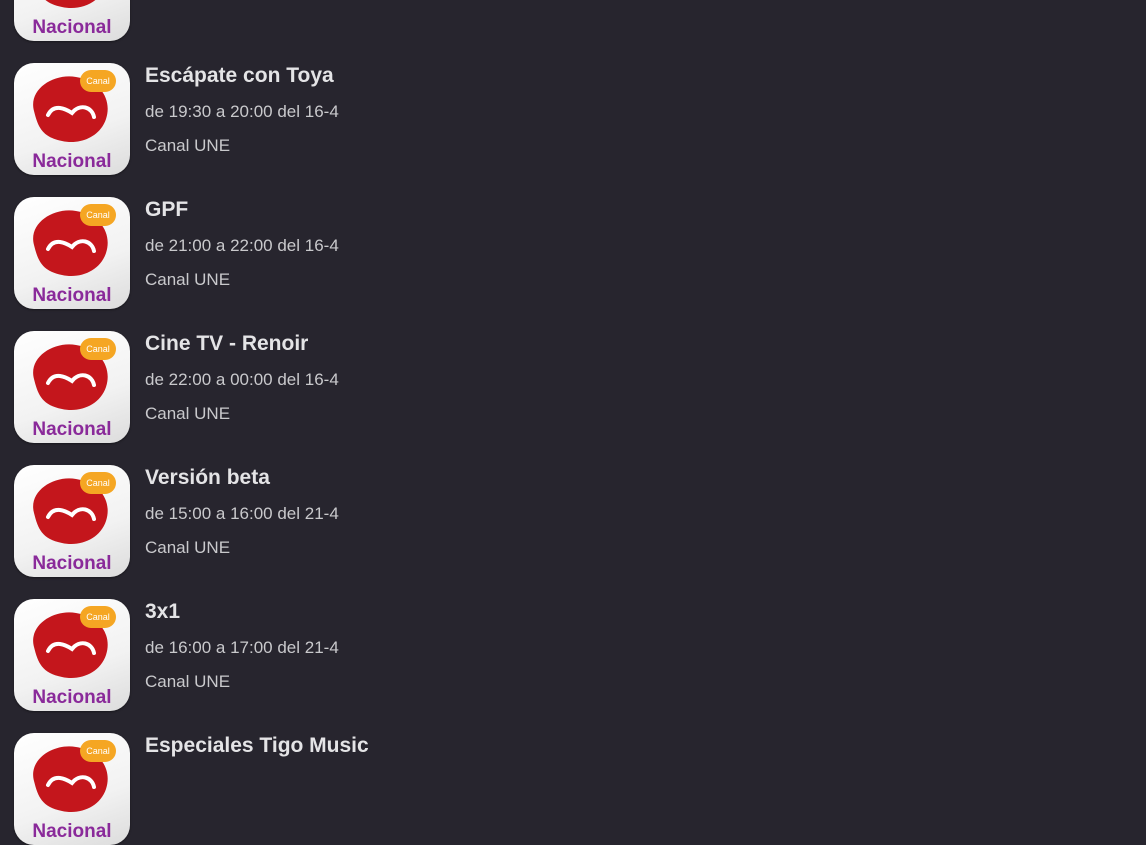 Image resolution: width=1146 pixels, height=845 pixels. What do you see at coordinates (242, 513) in the screenshot?
I see `program-time: de 15:00 a 16:00 del 21-4` at bounding box center [242, 513].